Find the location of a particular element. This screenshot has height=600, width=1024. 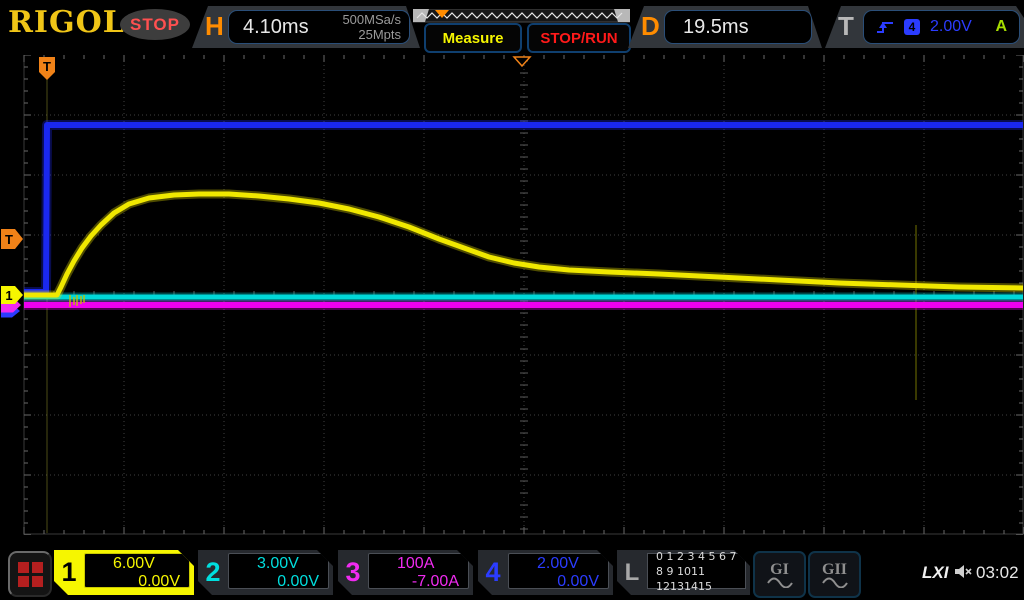

channel-4-offset: 0.00V is located at coordinates (578, 581).